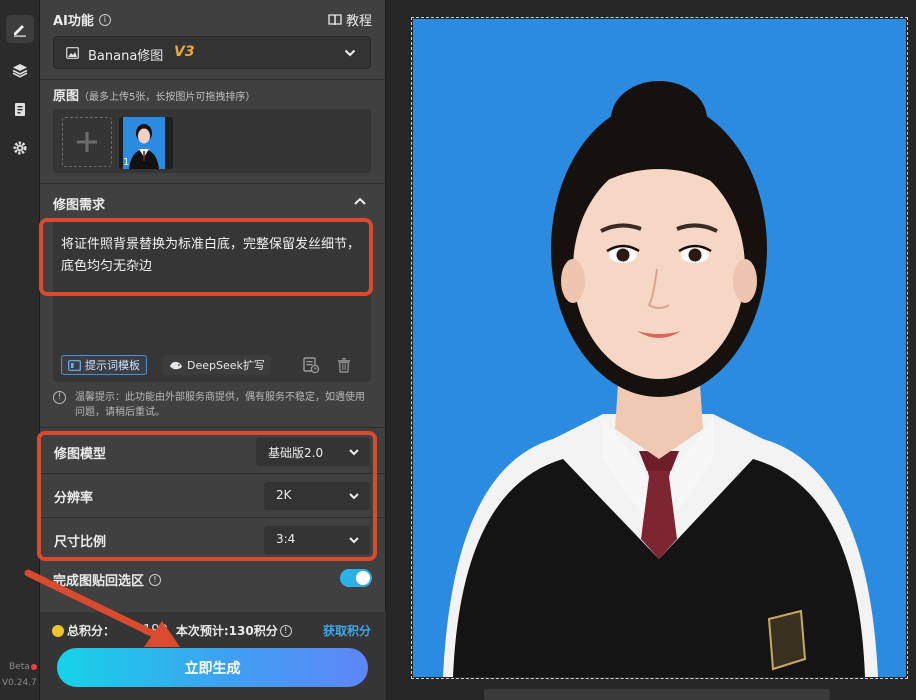 The width and height of the screenshot is (916, 700). What do you see at coordinates (347, 630) in the screenshot?
I see `get-credits-link: 获取积分` at bounding box center [347, 630].